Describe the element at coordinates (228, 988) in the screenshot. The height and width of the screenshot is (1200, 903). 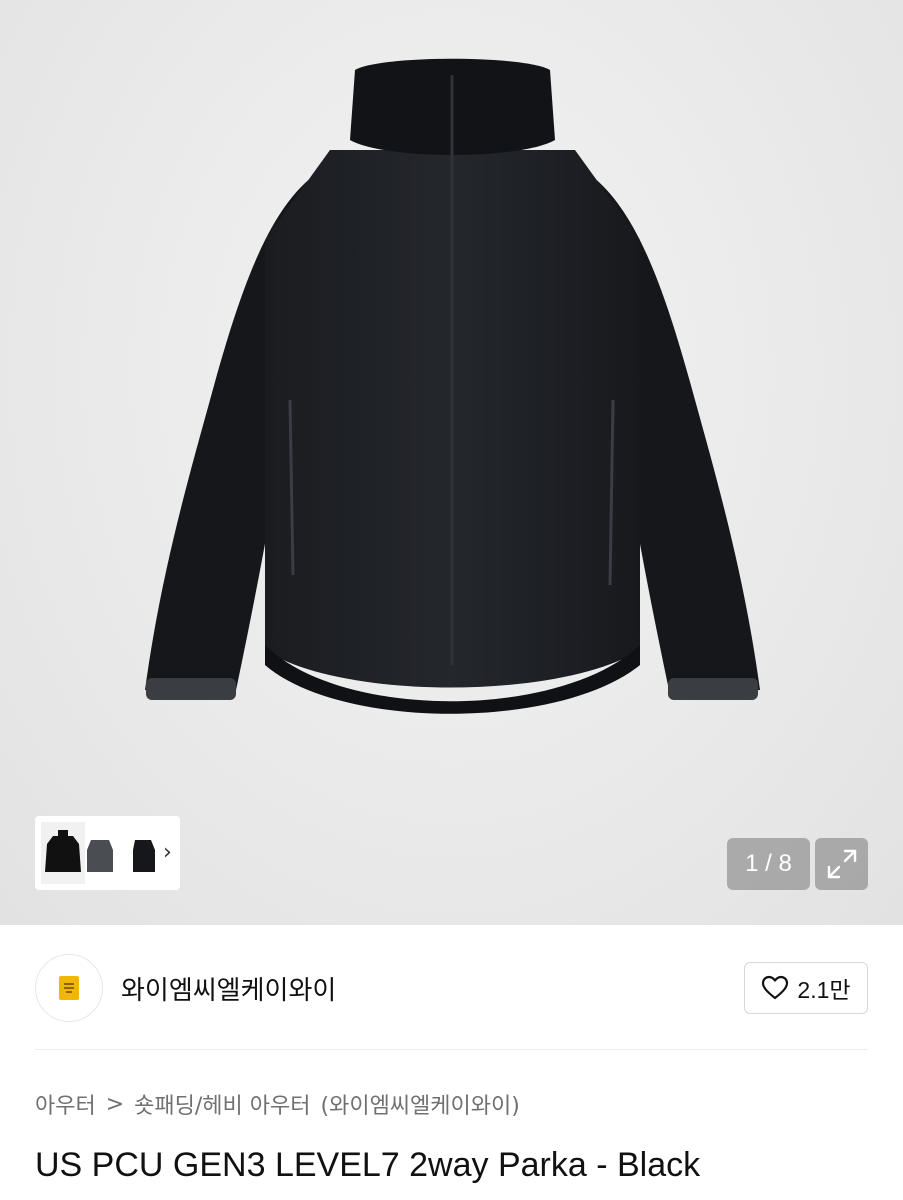
I see `seller-name: 와이엠씨엘케이와이` at that location.